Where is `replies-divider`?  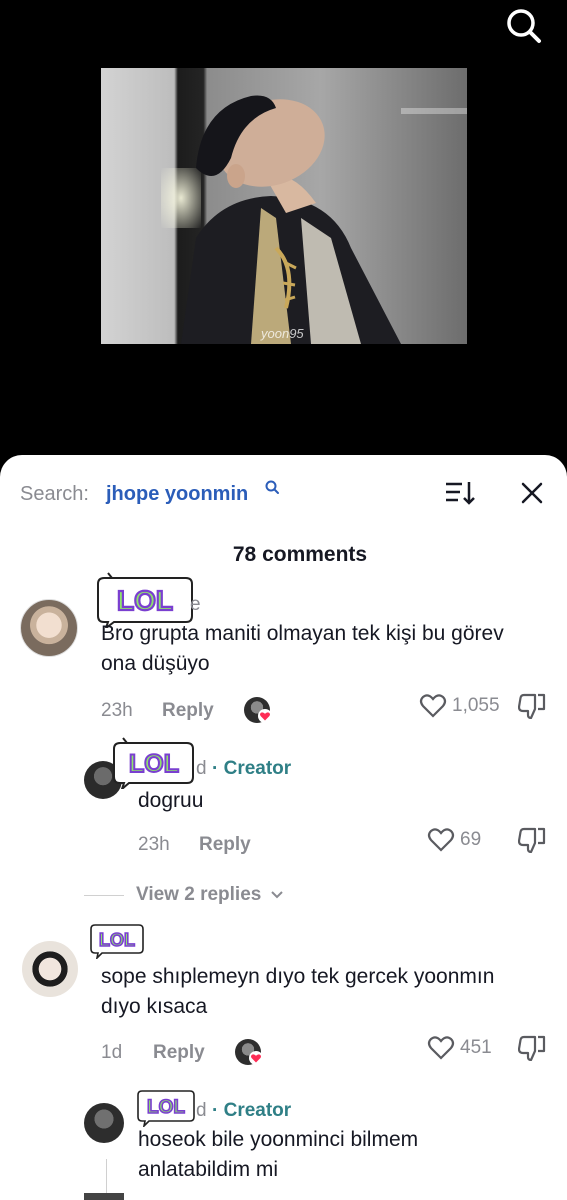
replies-divider is located at coordinates (104, 895).